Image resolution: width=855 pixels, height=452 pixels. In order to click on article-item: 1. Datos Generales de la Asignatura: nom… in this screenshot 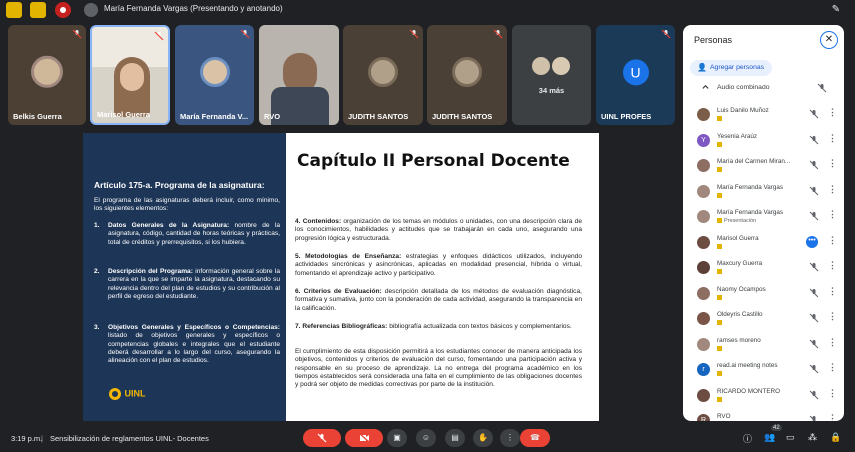, I will do `click(187, 234)`.